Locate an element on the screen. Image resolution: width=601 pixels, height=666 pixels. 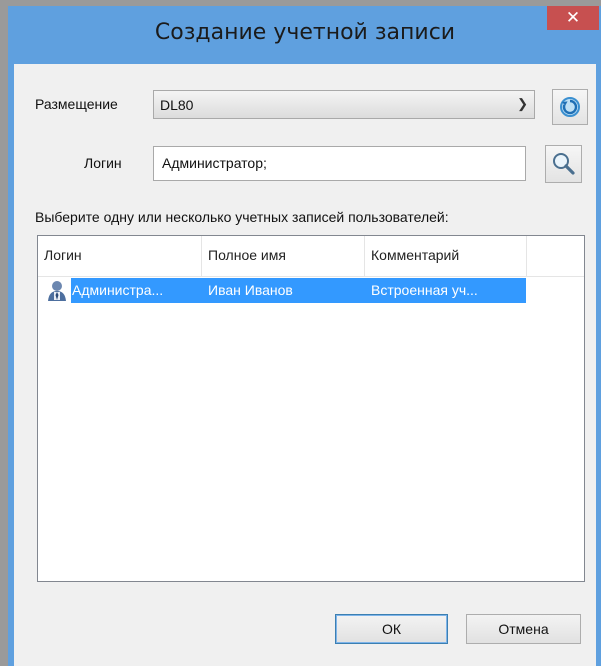
column-header-full-name: Полное имя is located at coordinates (283, 256).